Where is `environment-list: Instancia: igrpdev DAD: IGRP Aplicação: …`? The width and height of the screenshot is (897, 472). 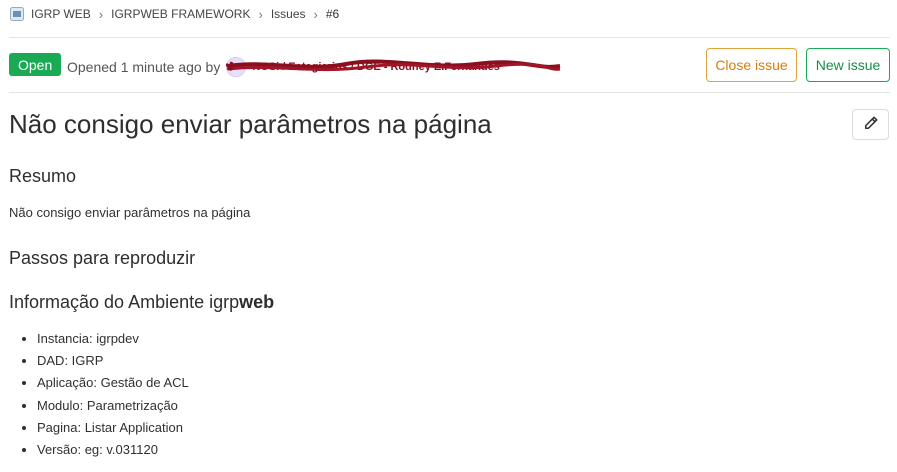
environment-list: Instancia: igrpdev DAD: IGRP Aplicação: … is located at coordinates (99, 394).